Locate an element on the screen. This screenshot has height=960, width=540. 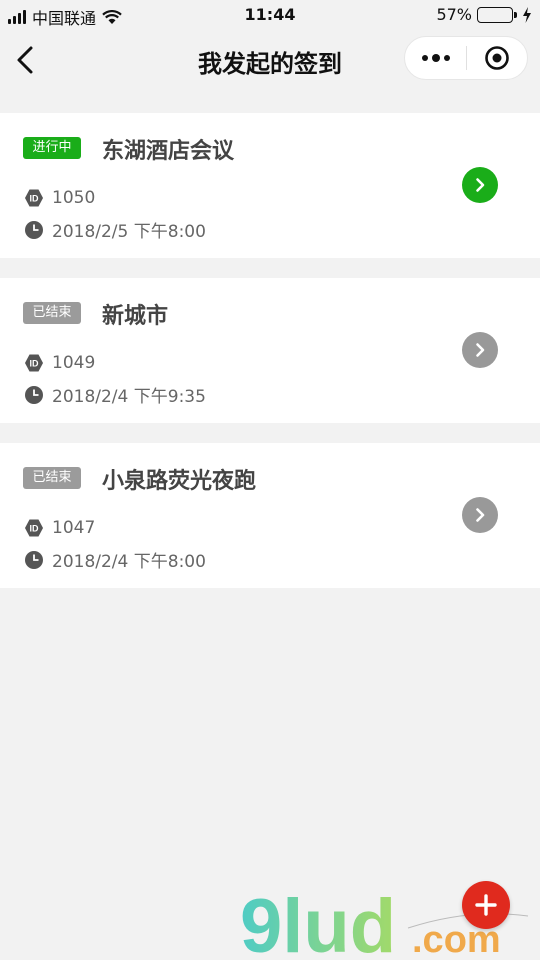
checkin-time: 2018/2/5 下午8:00 is located at coordinates (129, 232).